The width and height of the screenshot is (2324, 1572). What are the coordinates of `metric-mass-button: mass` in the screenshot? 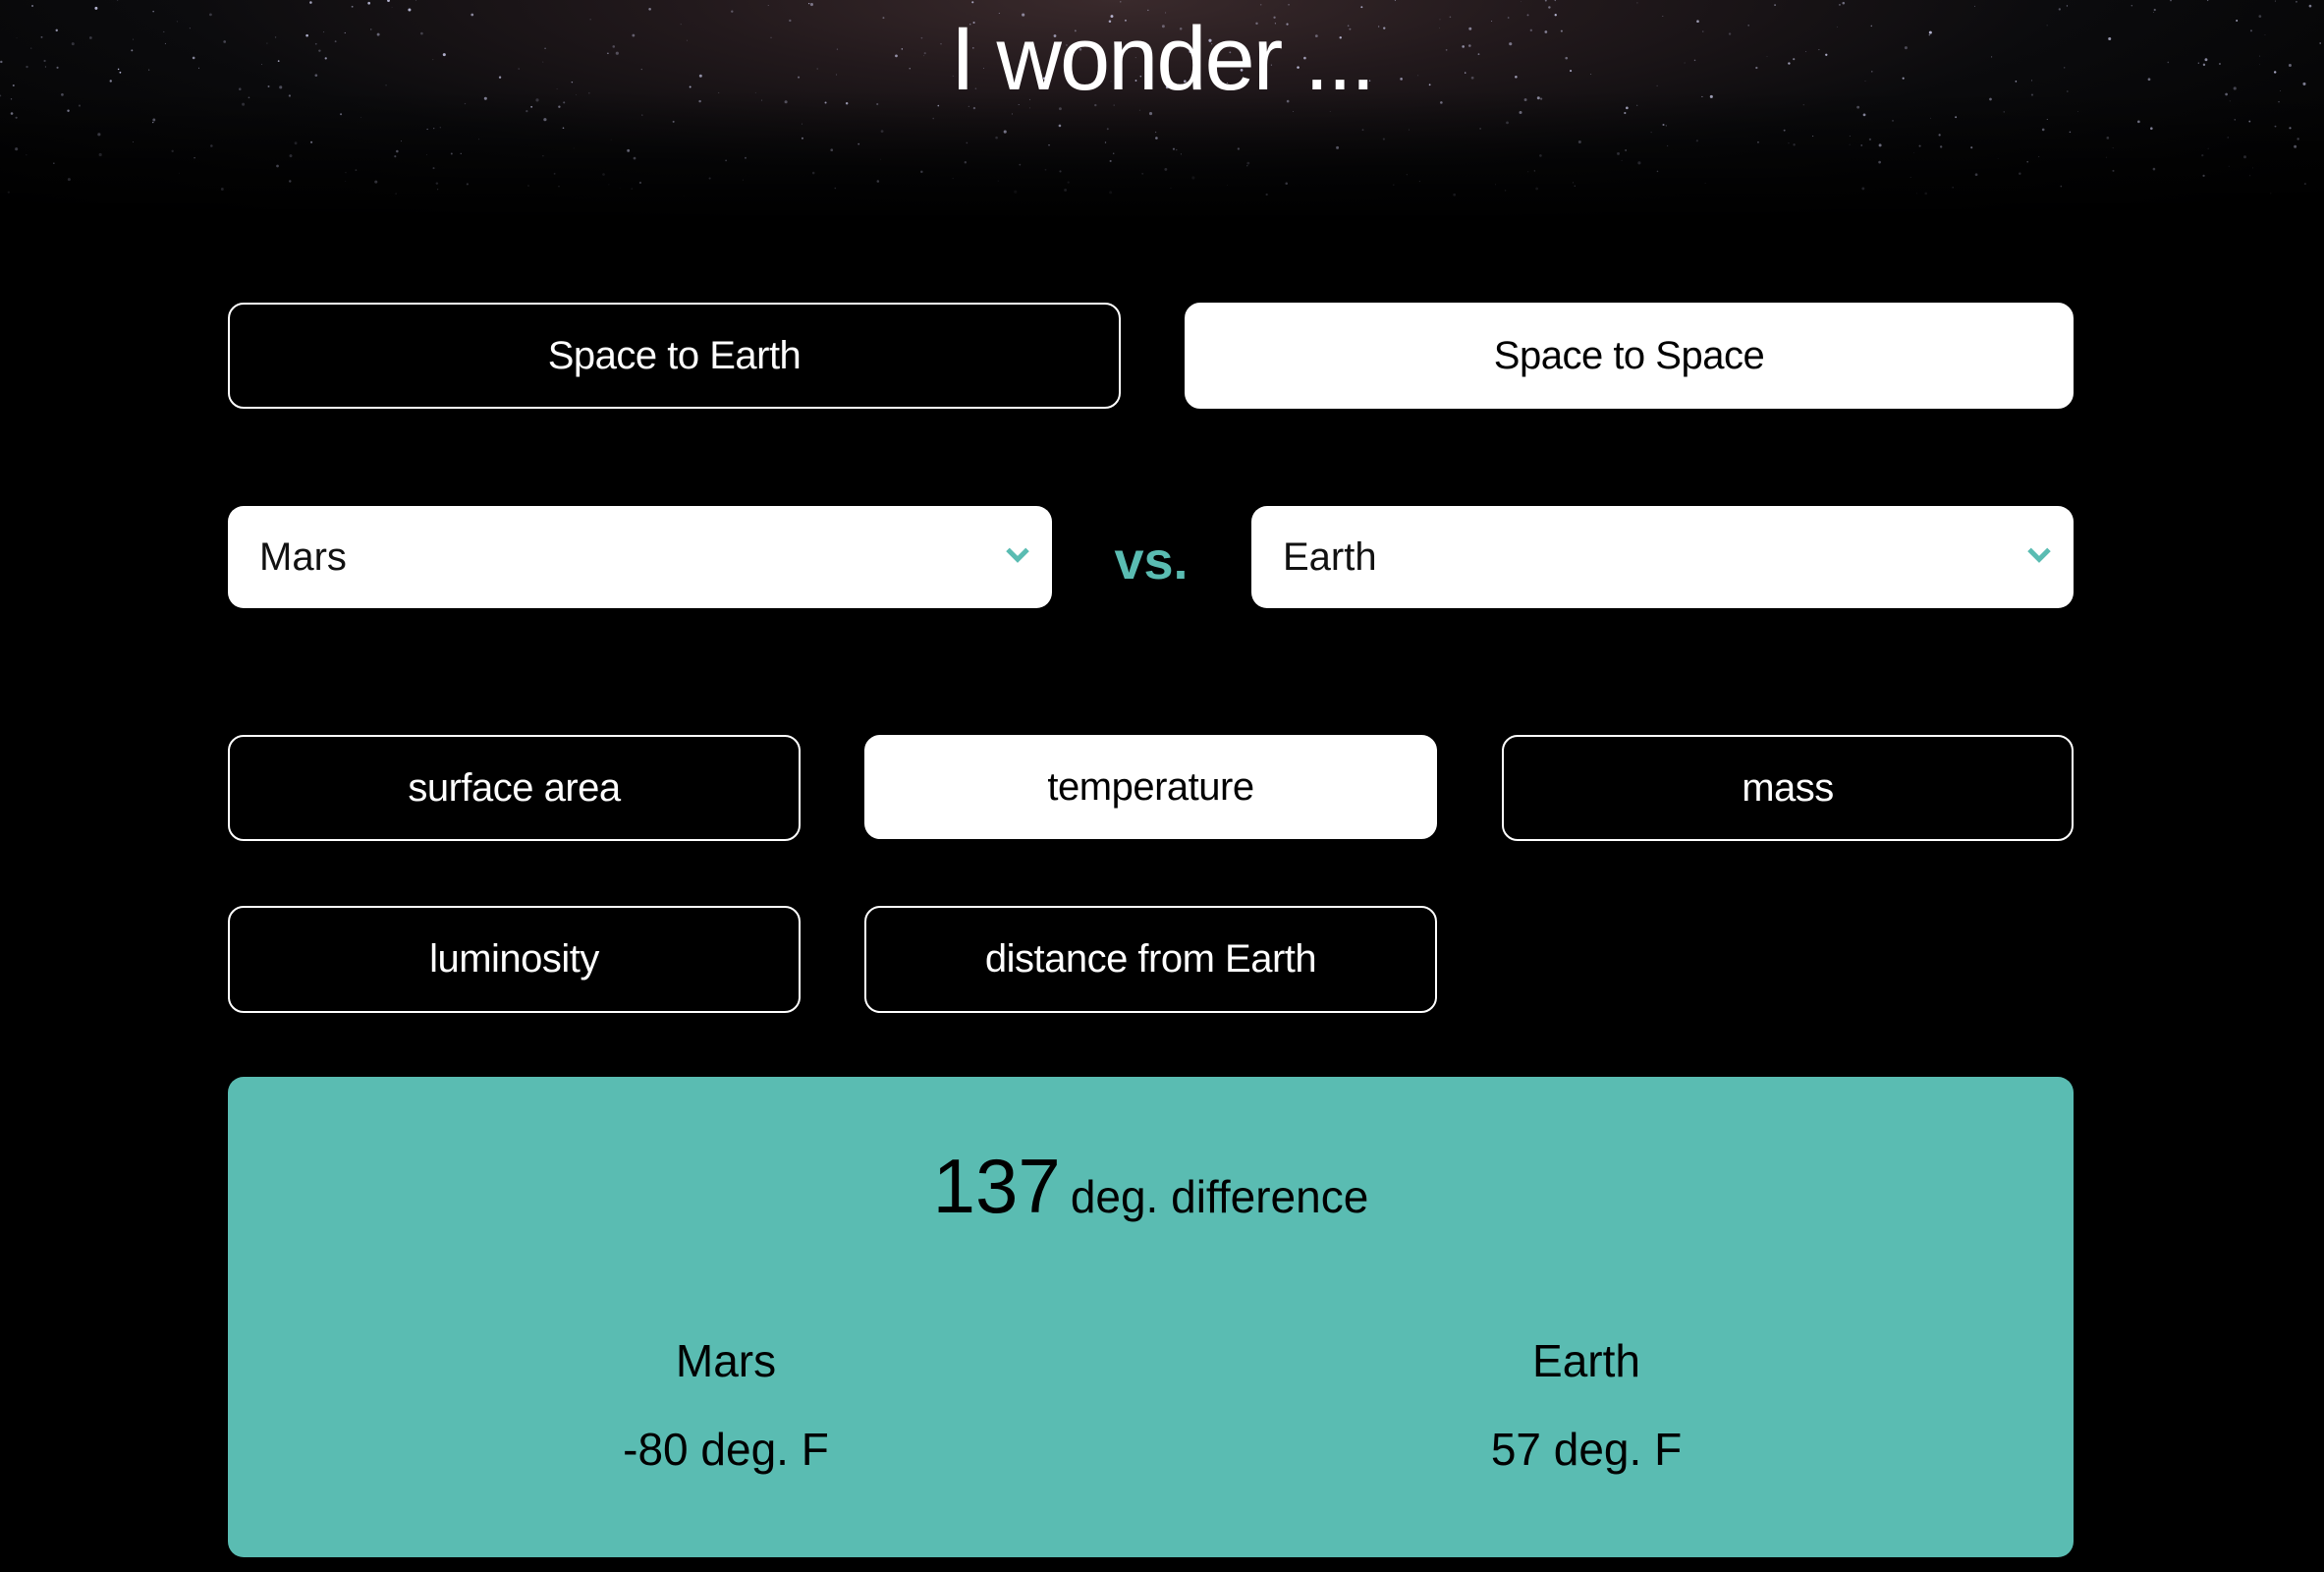 It's located at (1788, 788).